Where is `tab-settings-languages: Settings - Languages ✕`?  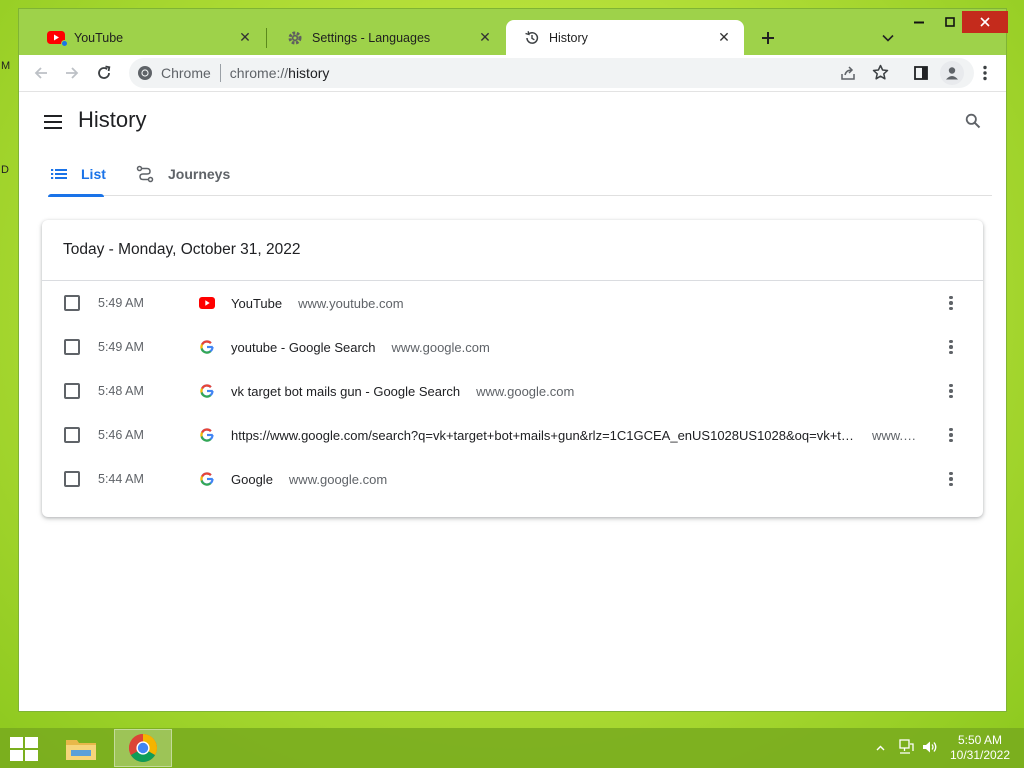 tab-settings-languages: Settings - Languages ✕ is located at coordinates (387, 37).